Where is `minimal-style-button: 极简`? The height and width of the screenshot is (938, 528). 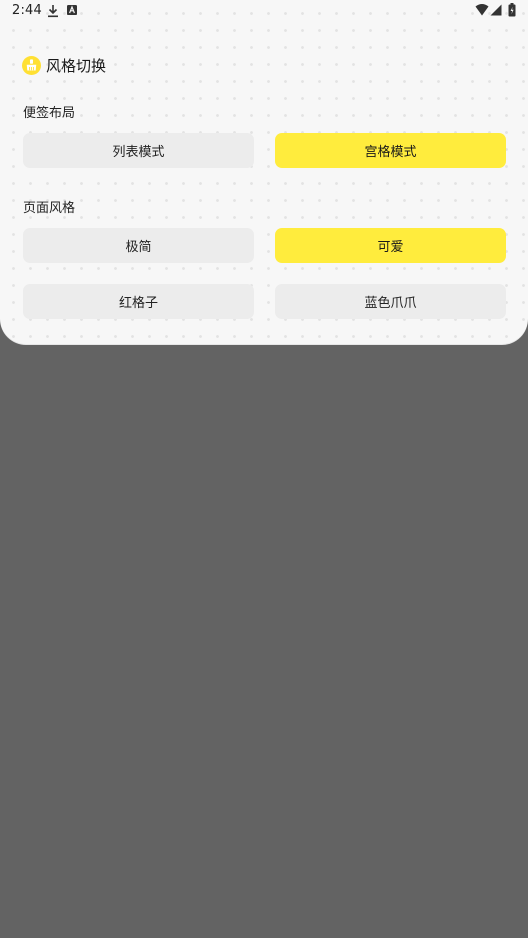 minimal-style-button: 极简 is located at coordinates (138, 245).